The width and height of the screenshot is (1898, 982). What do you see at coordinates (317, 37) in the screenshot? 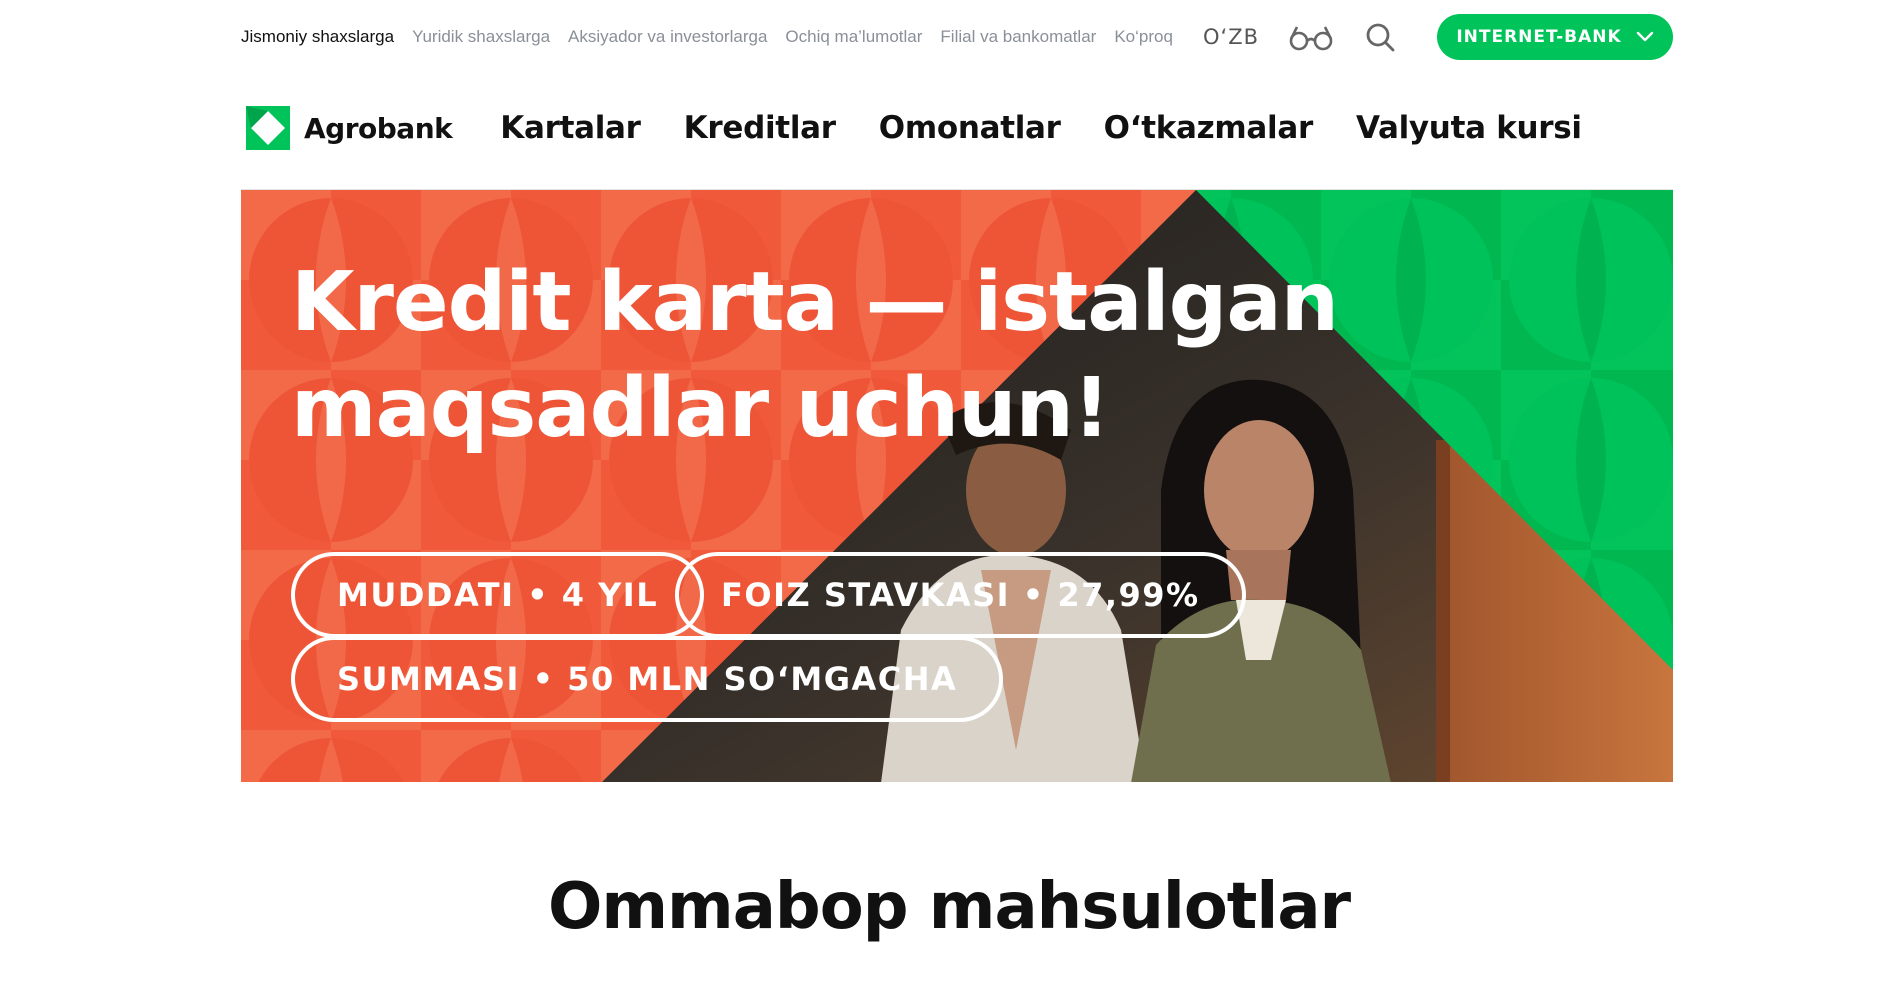
I see `segment-individuals: Jismoniy shaxslarga` at bounding box center [317, 37].